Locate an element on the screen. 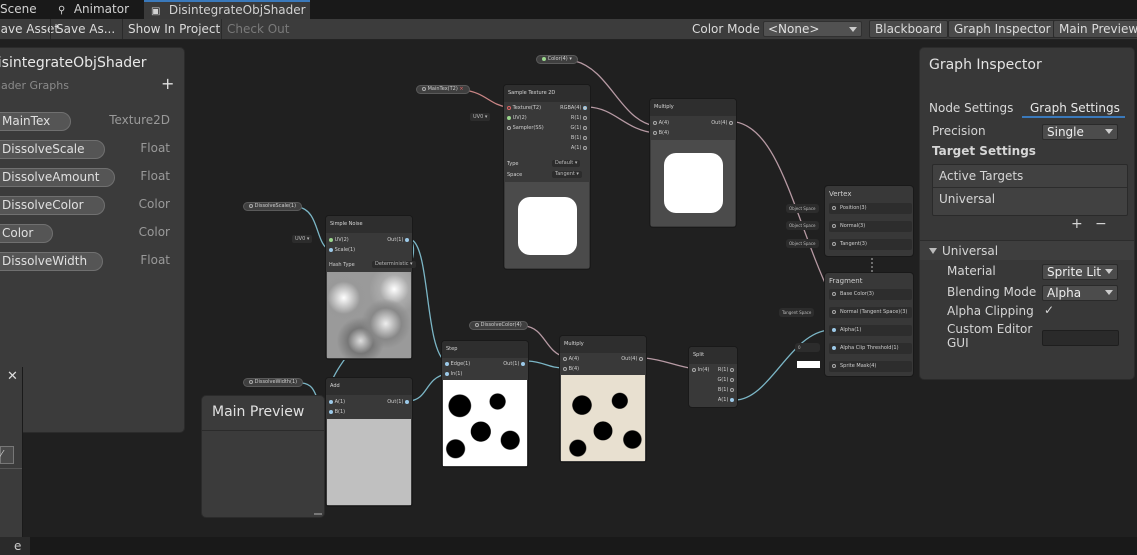 Image resolution: width=1137 pixels, height=555 pixels. blackboard-property: DissolveColor is located at coordinates (52, 205).